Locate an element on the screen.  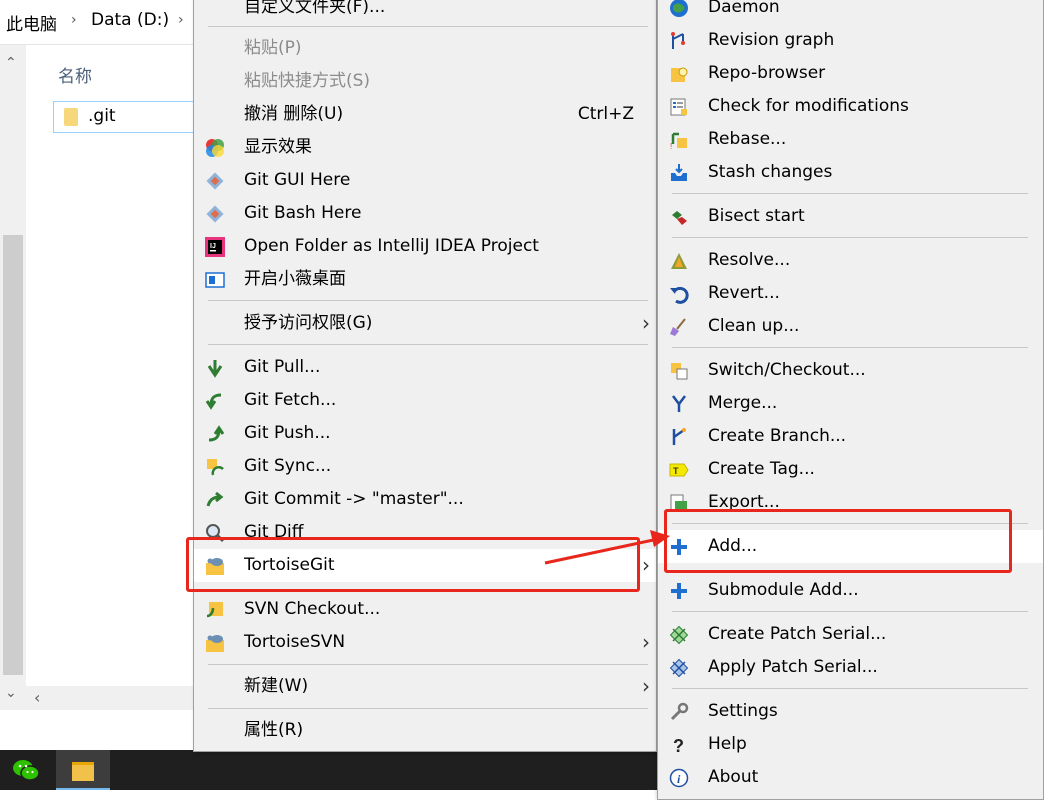
menu-item-open-intellij: IJ Open Folder as IntelliJ IDEA Project is located at coordinates (425, 246).